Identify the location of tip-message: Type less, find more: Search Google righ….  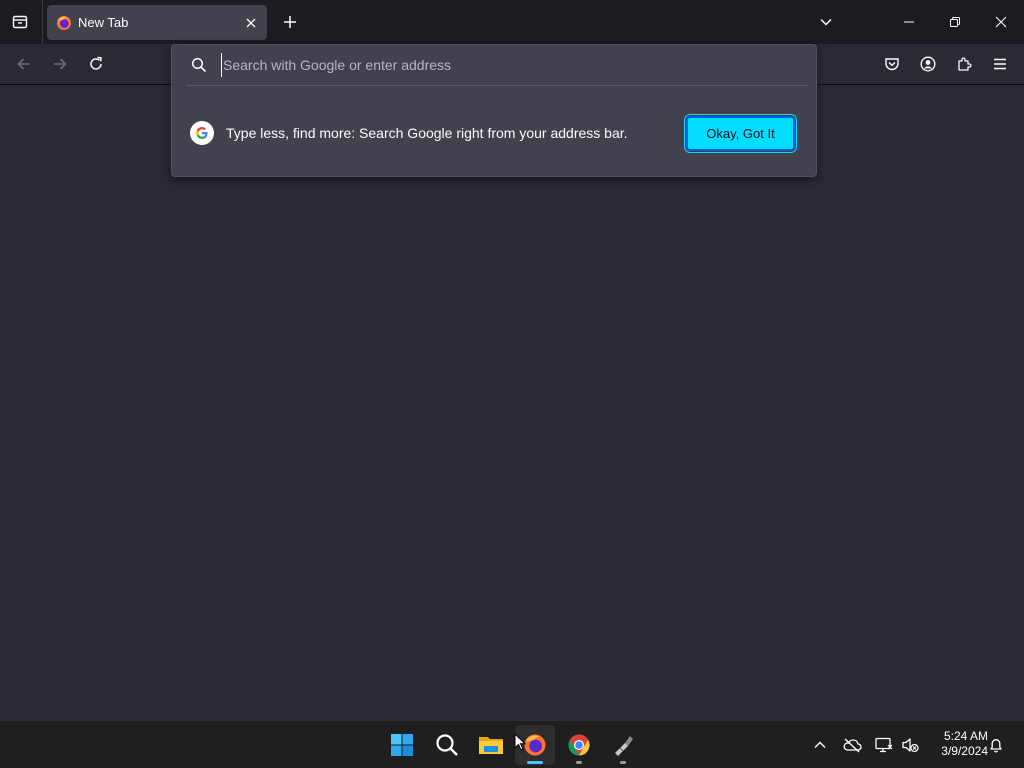
(427, 133).